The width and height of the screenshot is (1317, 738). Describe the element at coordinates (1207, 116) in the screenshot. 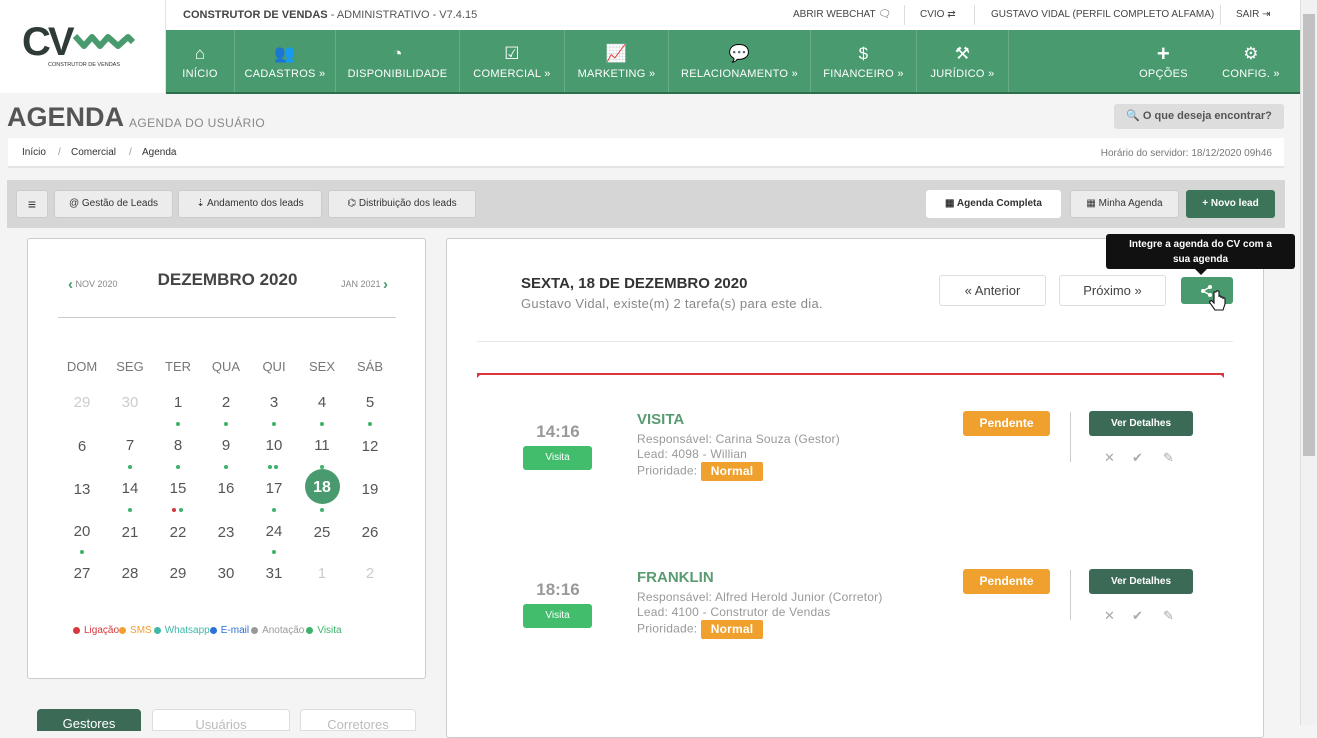

I see `search-label: O que deseja encontrar?` at that location.